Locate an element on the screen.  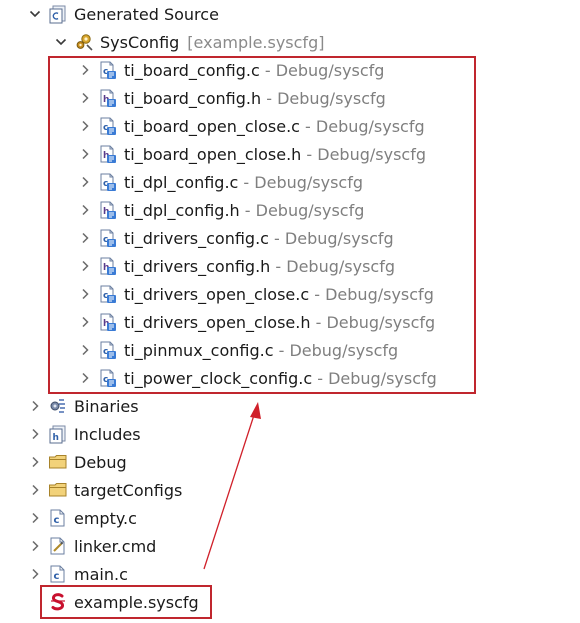
sysconfig-source-file: [example.syscfg] is located at coordinates (256, 42).